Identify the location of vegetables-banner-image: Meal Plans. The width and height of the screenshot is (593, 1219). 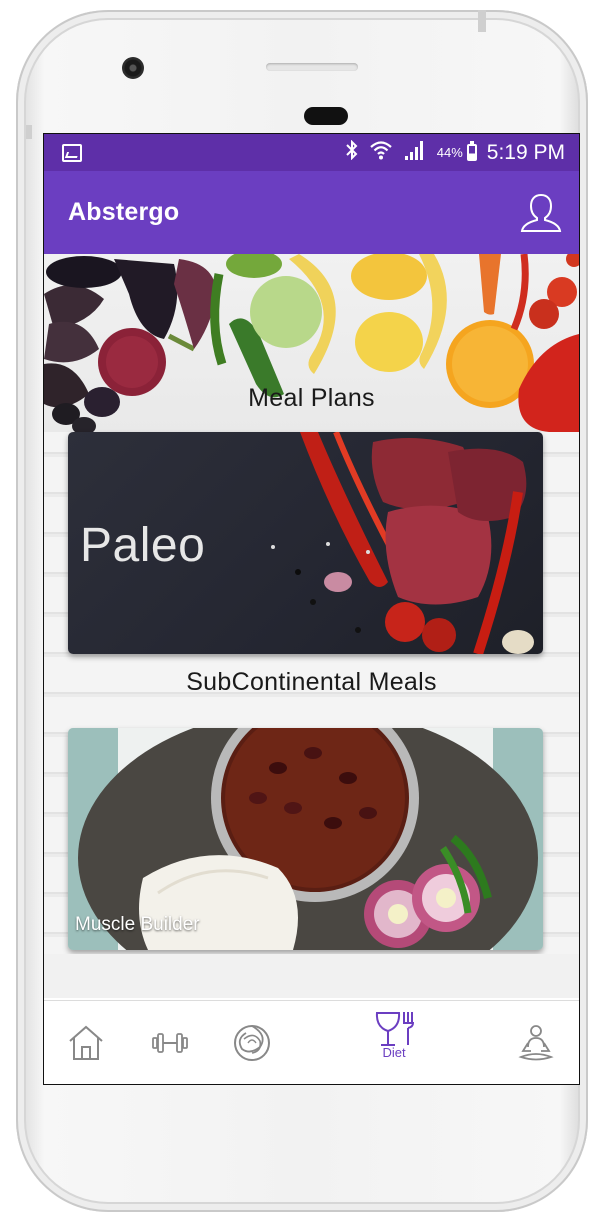
(311, 343).